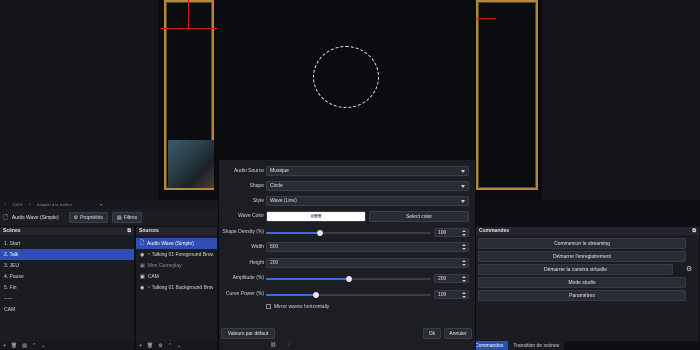 This screenshot has height=350, width=700. Describe the element at coordinates (258, 201) in the screenshot. I see `style-label: Style` at that location.